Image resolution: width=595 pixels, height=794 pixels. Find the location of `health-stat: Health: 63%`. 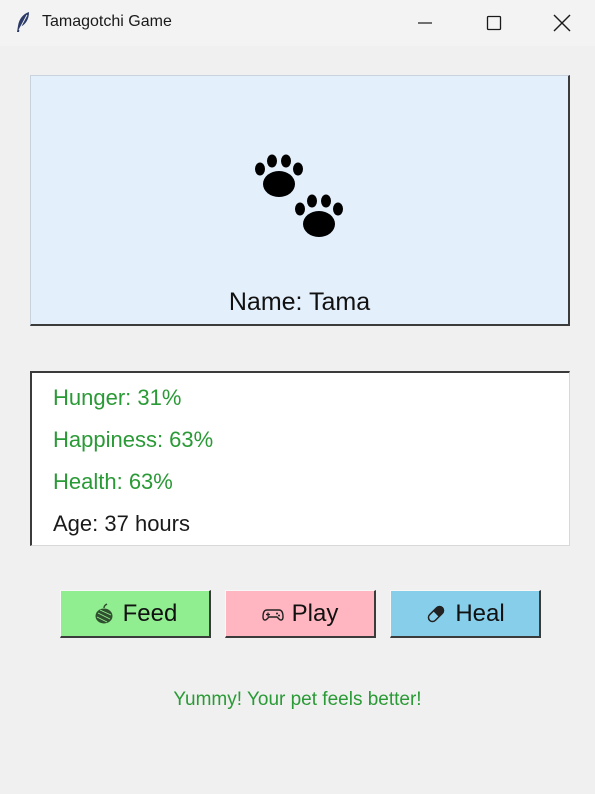

health-stat: Health: 63% is located at coordinates (113, 481).